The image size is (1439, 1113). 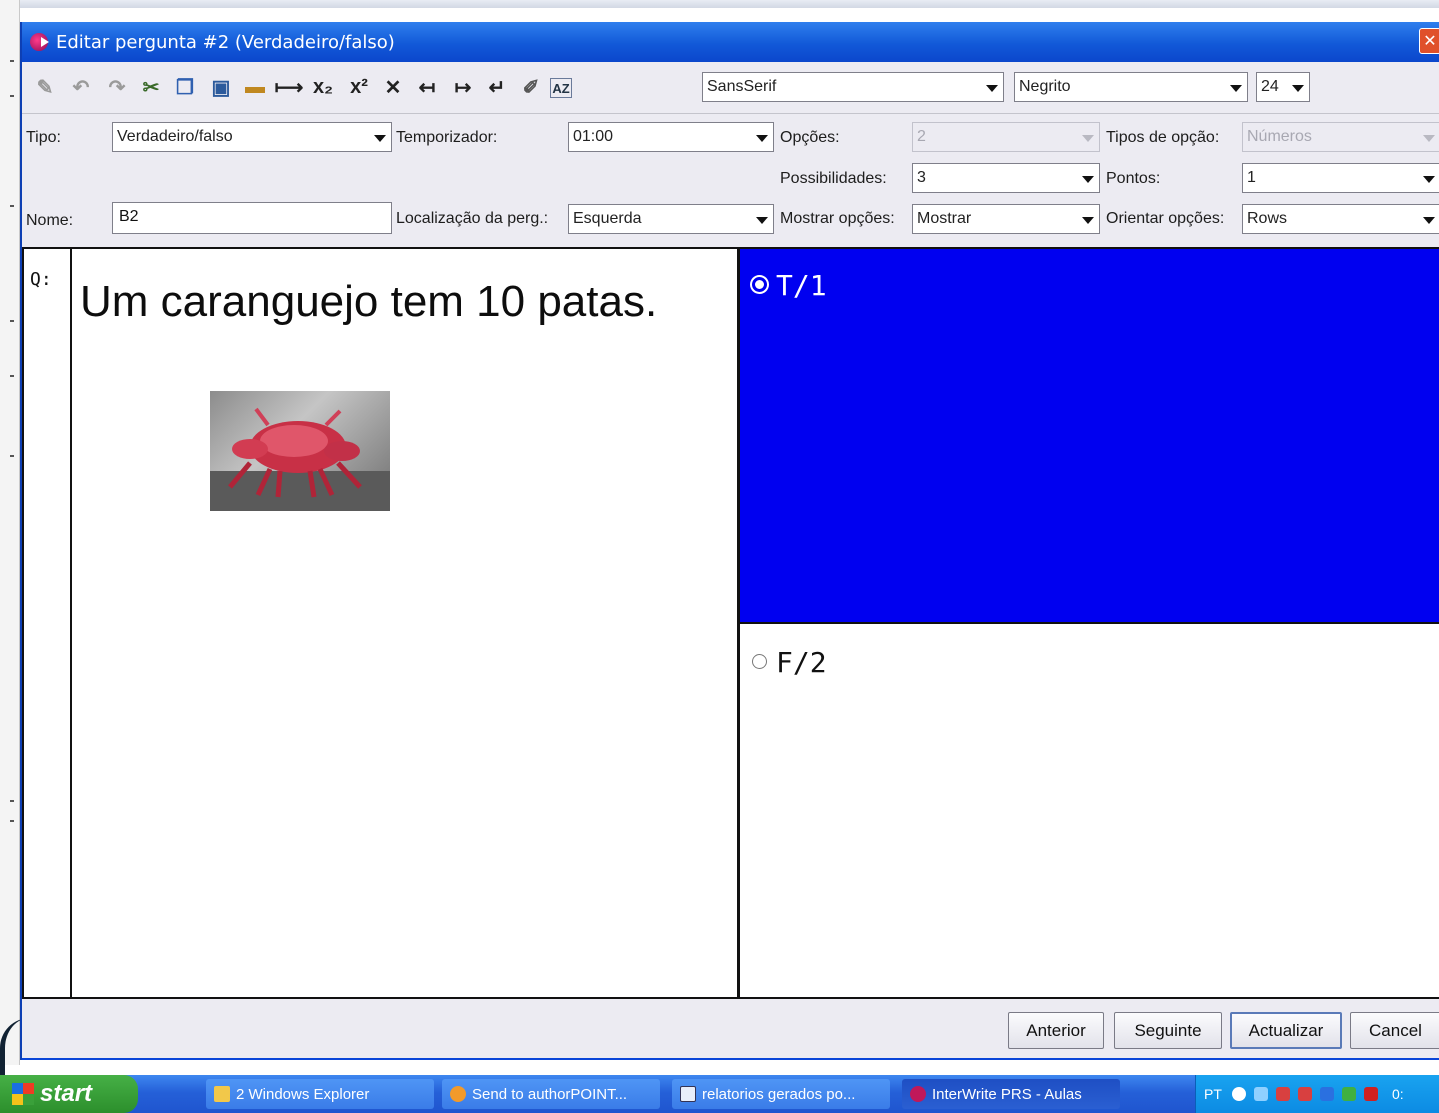 I want to click on pontos-select: 1, so click(x=1340, y=178).